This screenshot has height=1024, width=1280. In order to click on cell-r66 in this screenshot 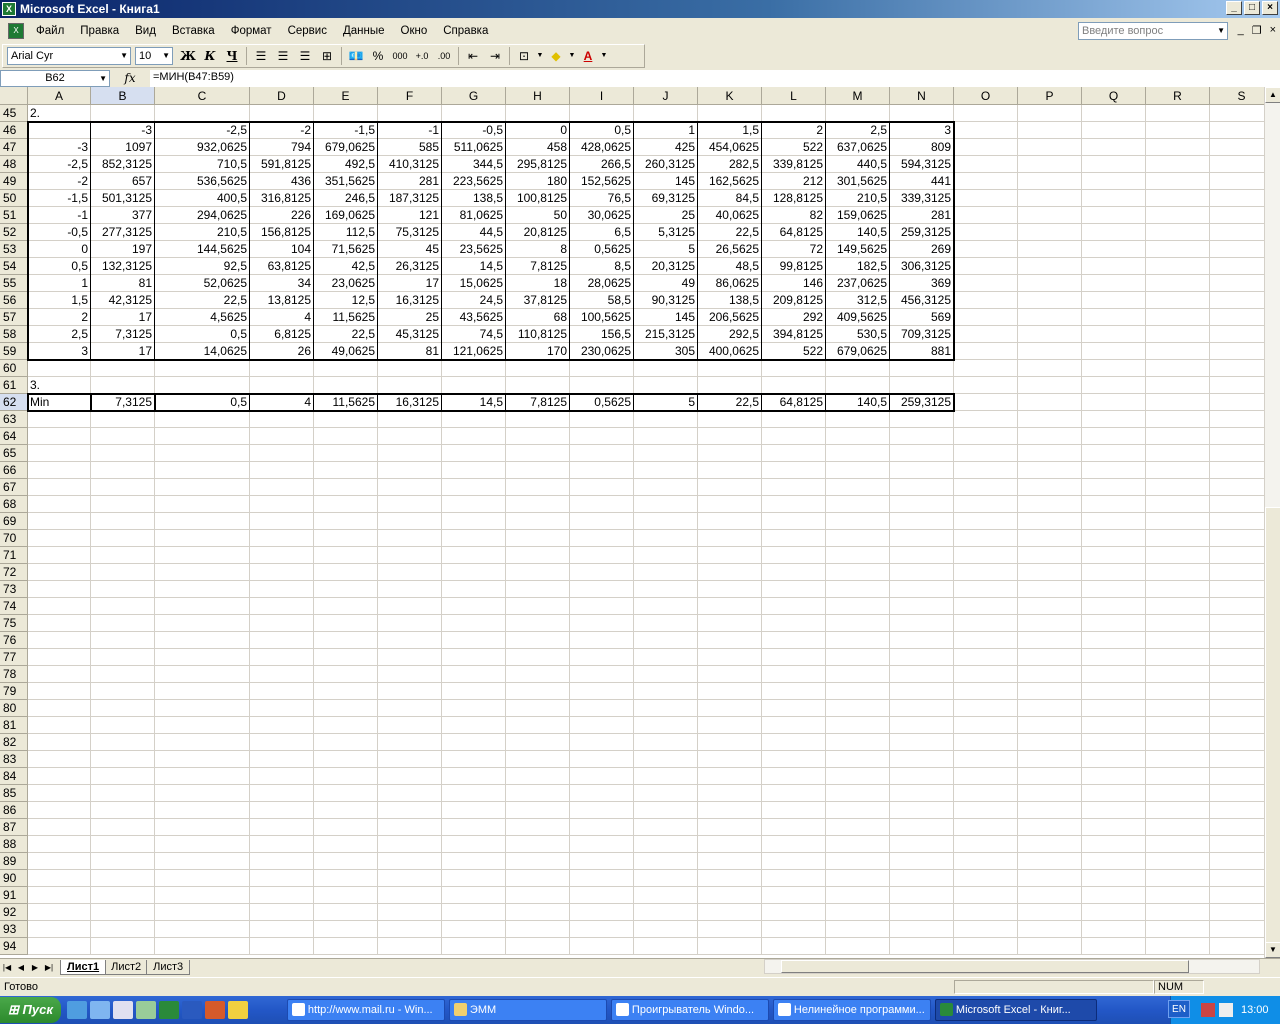, I will do `click(1178, 470)`.